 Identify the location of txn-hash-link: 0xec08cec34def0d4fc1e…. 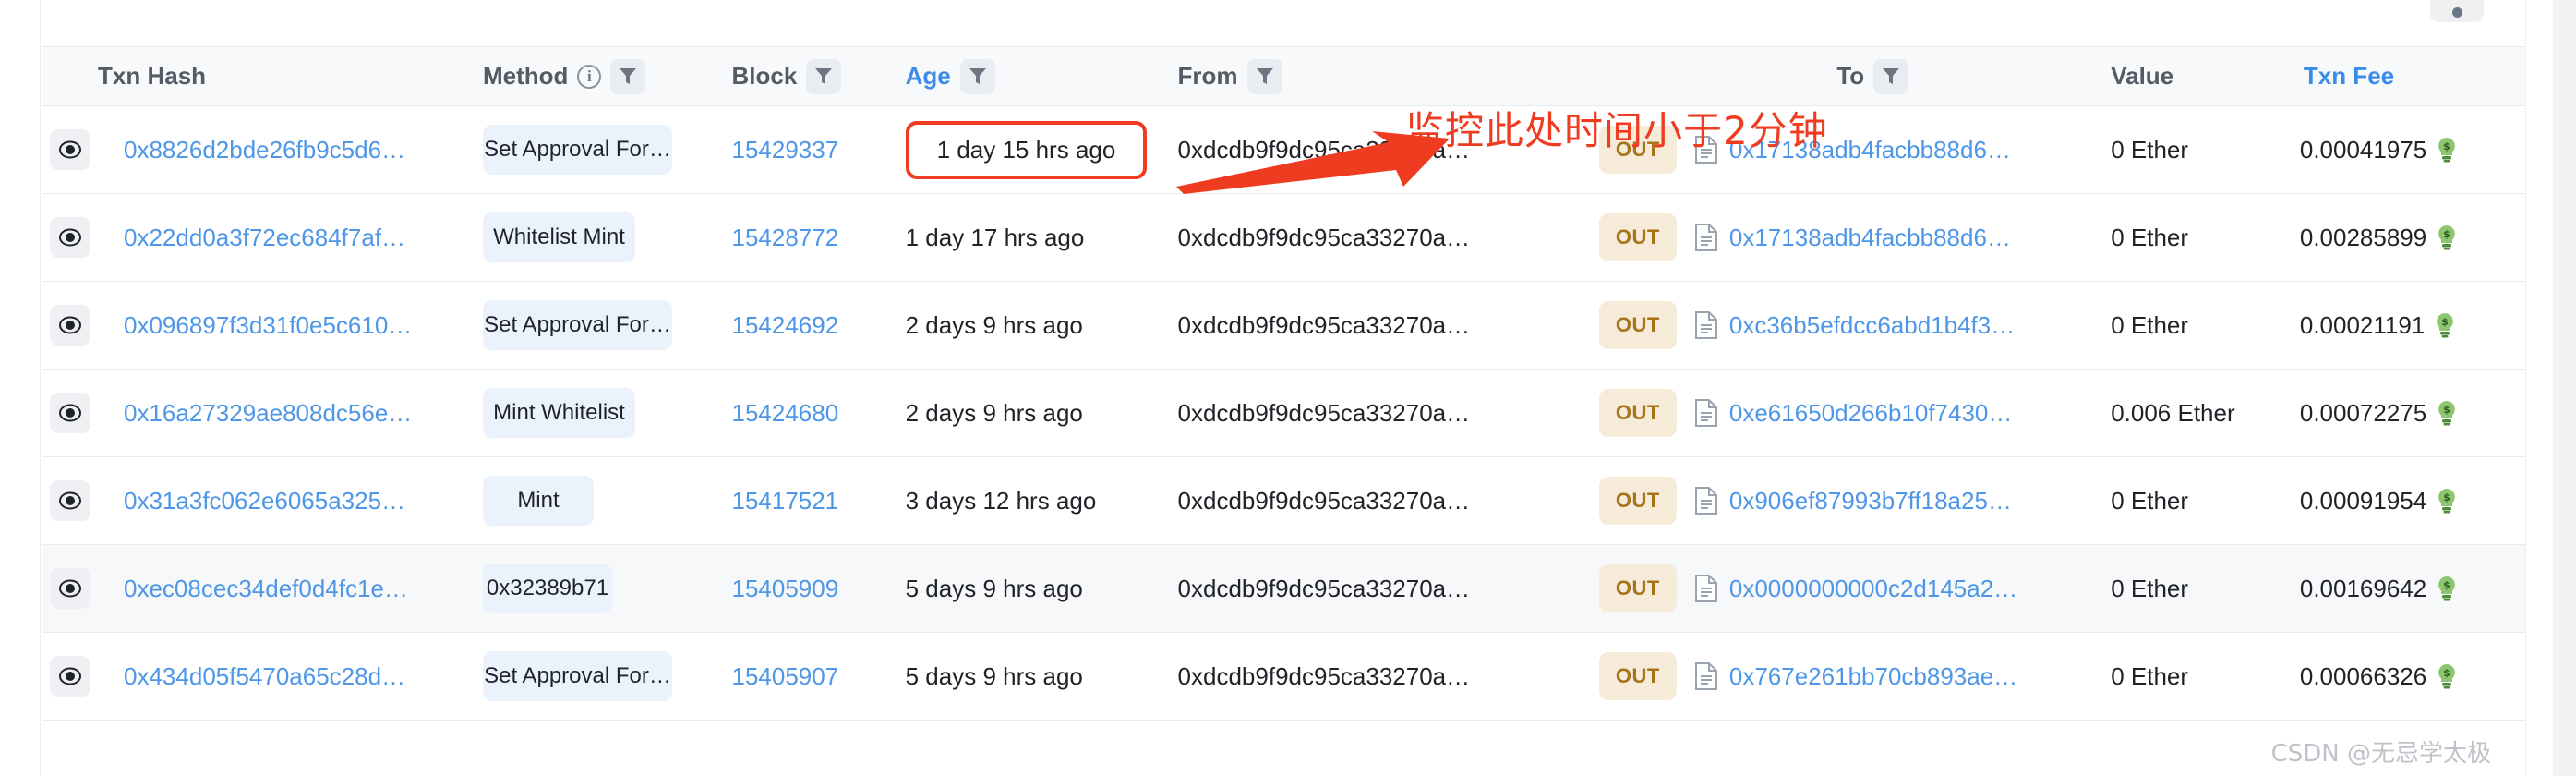
(266, 588).